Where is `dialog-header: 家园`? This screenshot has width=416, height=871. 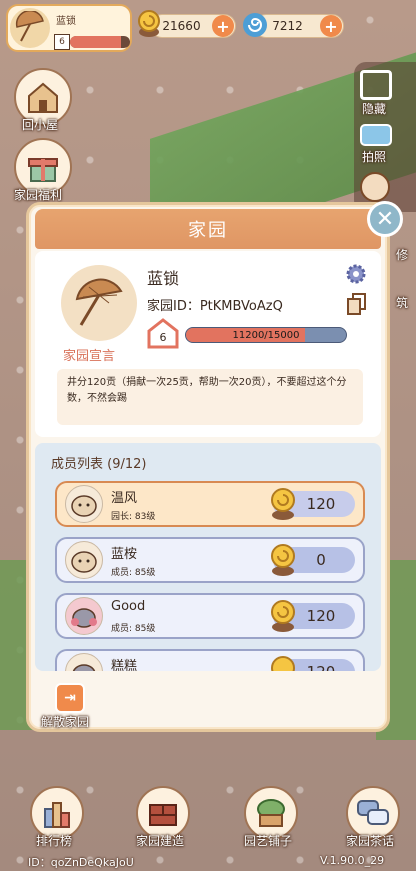 dialog-header: 家园 is located at coordinates (208, 229).